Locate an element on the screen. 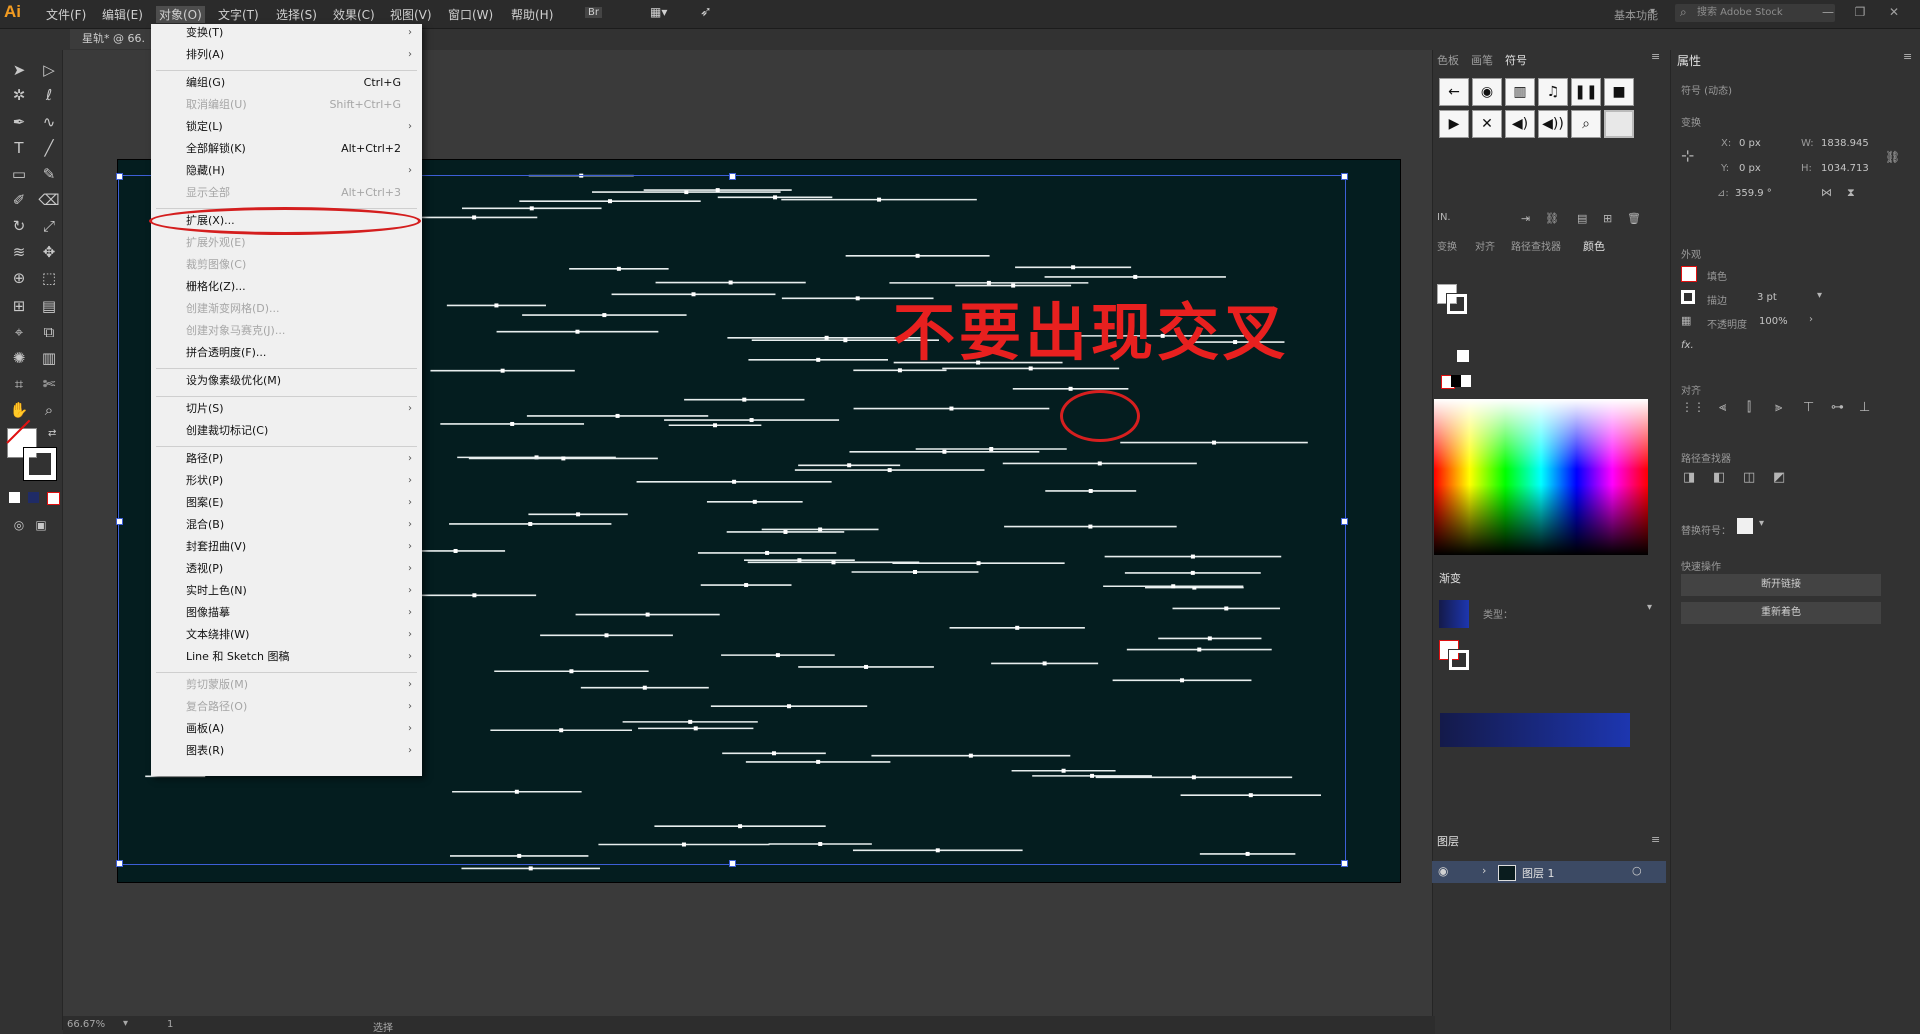  tab-brushes: 画笔 is located at coordinates (1482, 60).